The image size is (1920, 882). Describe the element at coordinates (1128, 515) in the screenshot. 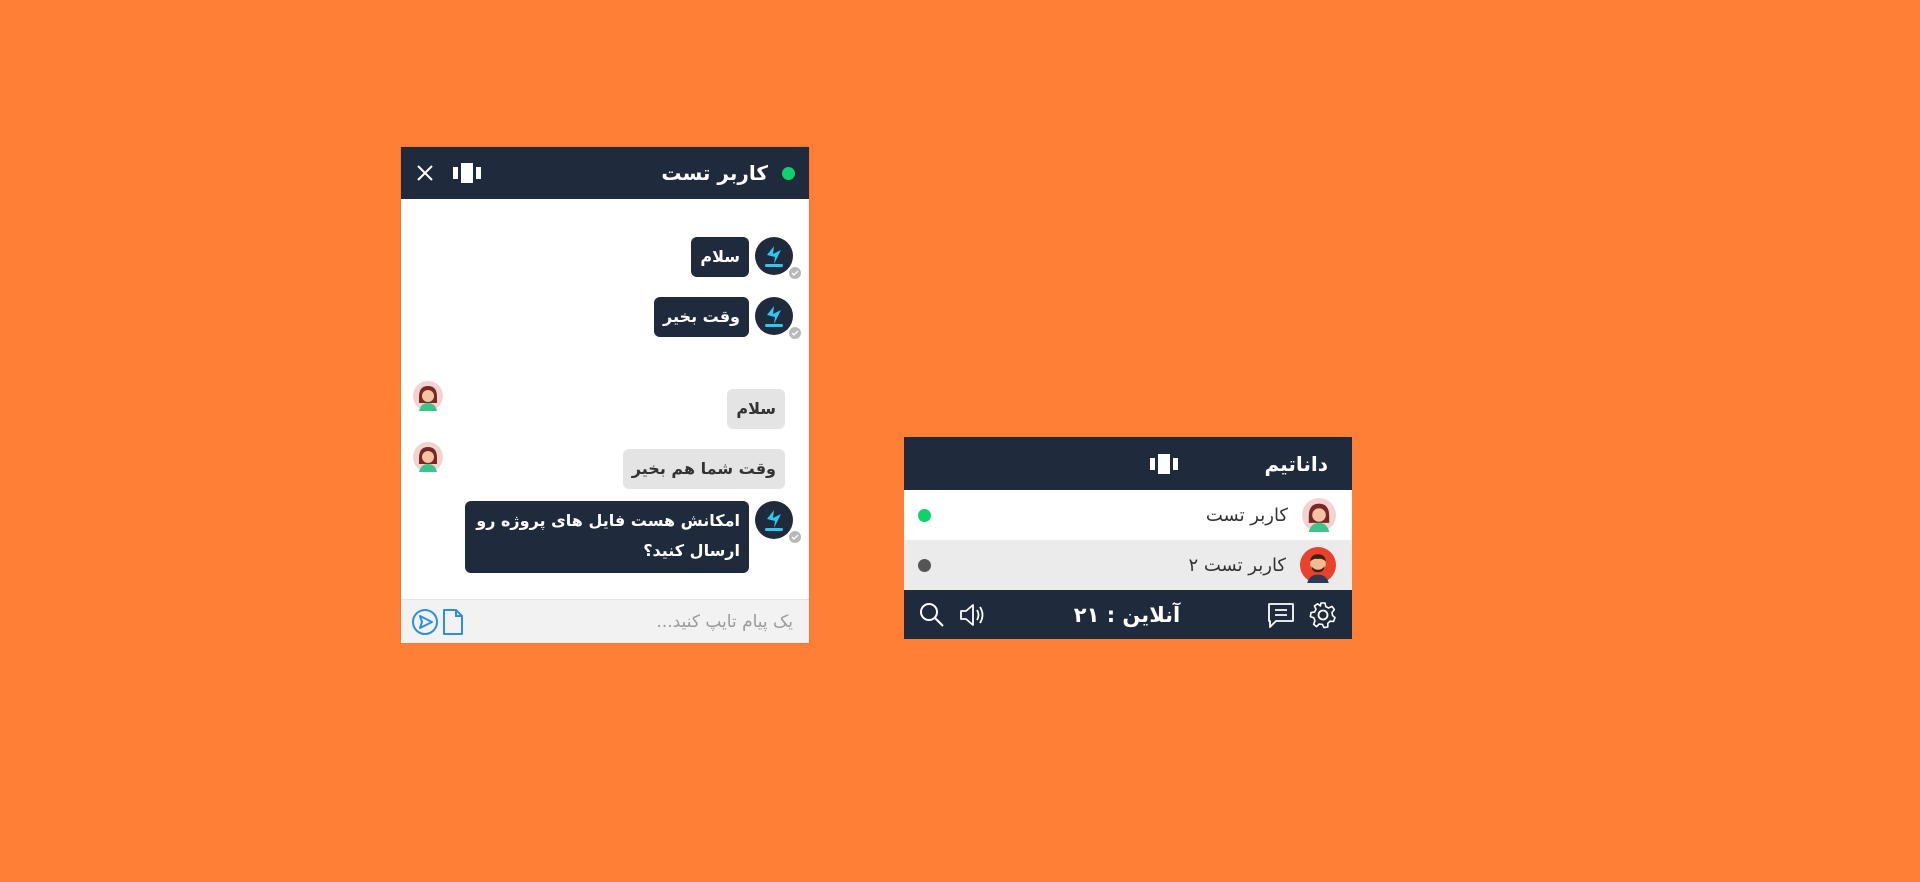

I see `contact-row: کاربر تست` at that location.